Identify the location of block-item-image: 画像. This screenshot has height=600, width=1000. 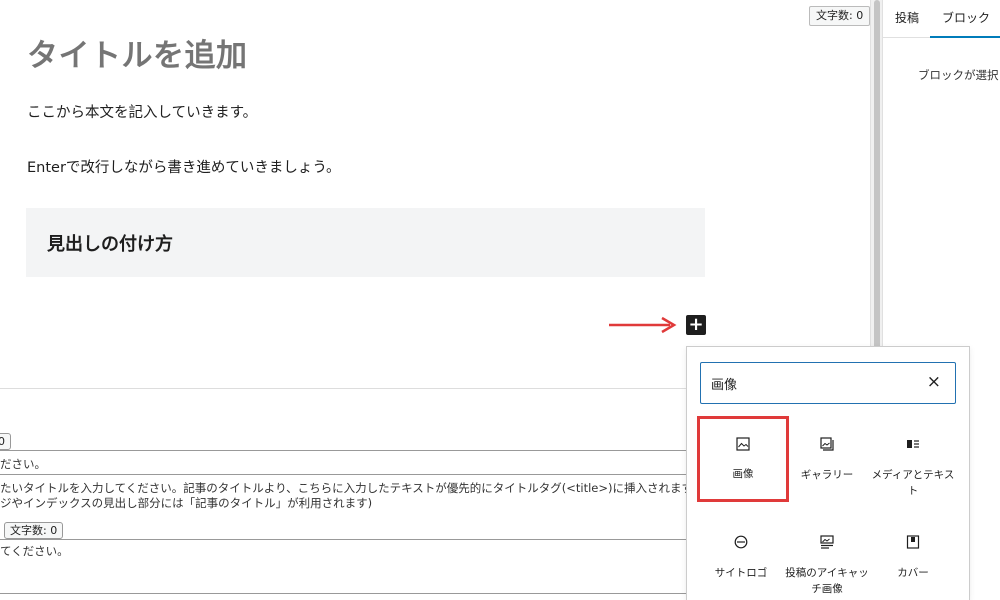
(743, 459).